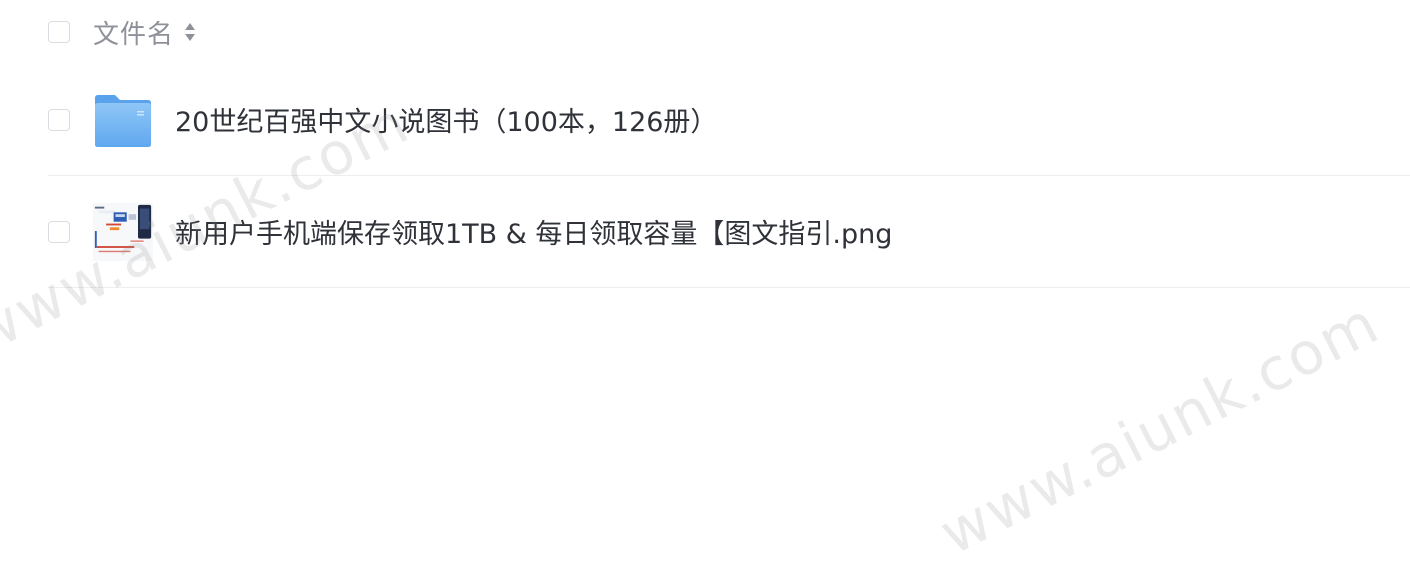 Image resolution: width=1410 pixels, height=588 pixels. I want to click on sort-icon, so click(190, 32).